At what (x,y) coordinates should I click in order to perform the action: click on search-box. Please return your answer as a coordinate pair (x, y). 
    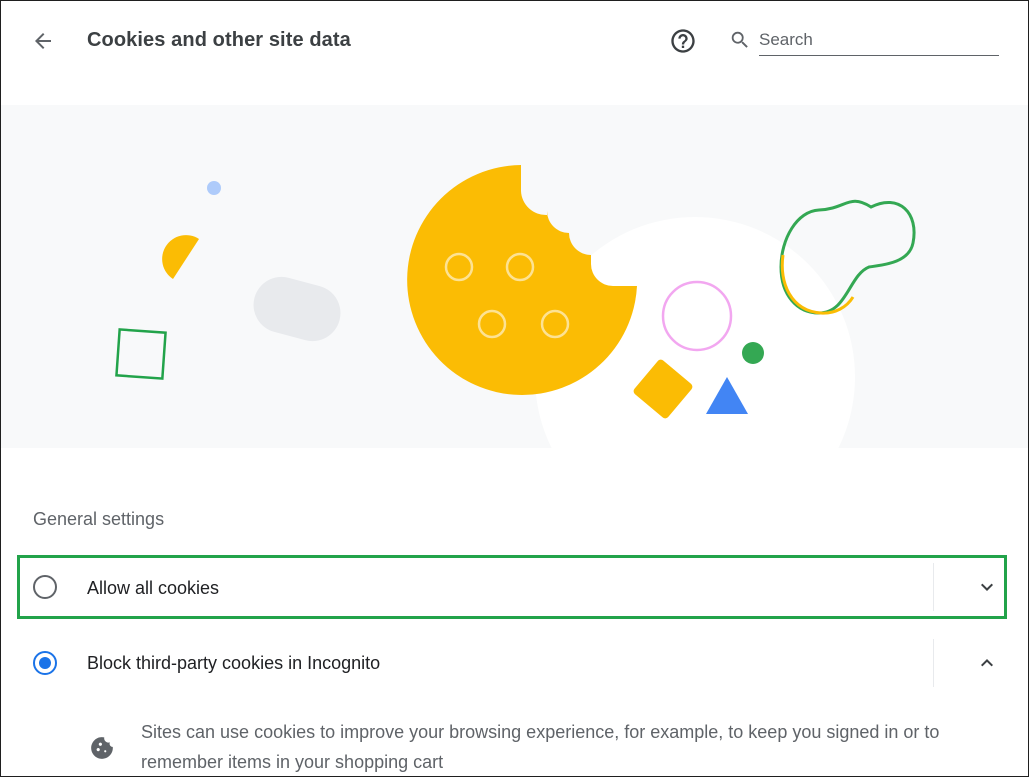
    Looking at the image, I should click on (864, 40).